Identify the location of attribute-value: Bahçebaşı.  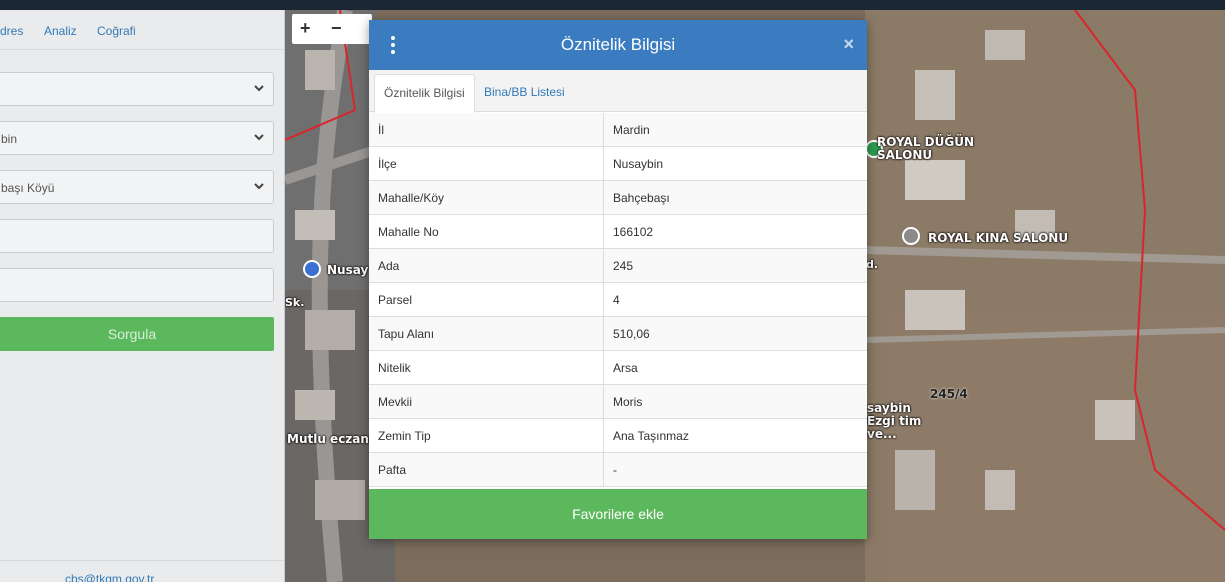
(641, 198).